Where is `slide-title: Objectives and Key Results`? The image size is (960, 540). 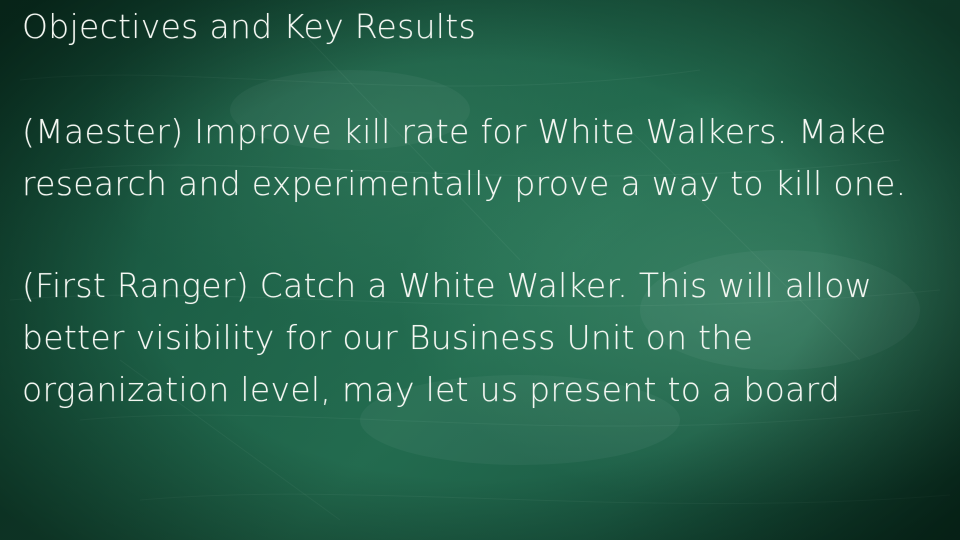
slide-title: Objectives and Key Results is located at coordinates (249, 26).